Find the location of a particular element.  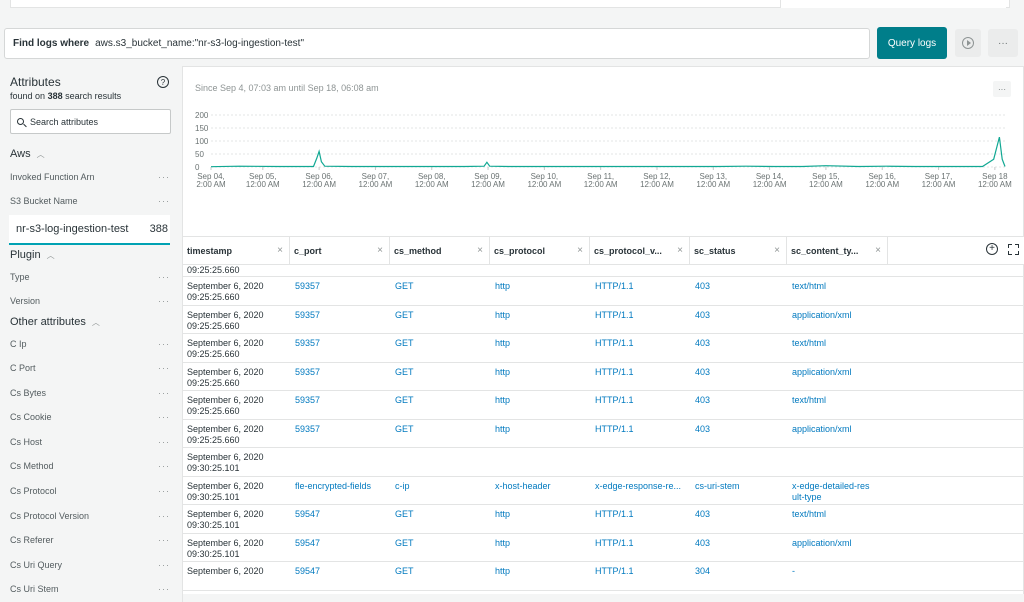

attribute-group-1: Plugin ︿ is located at coordinates (32, 255).